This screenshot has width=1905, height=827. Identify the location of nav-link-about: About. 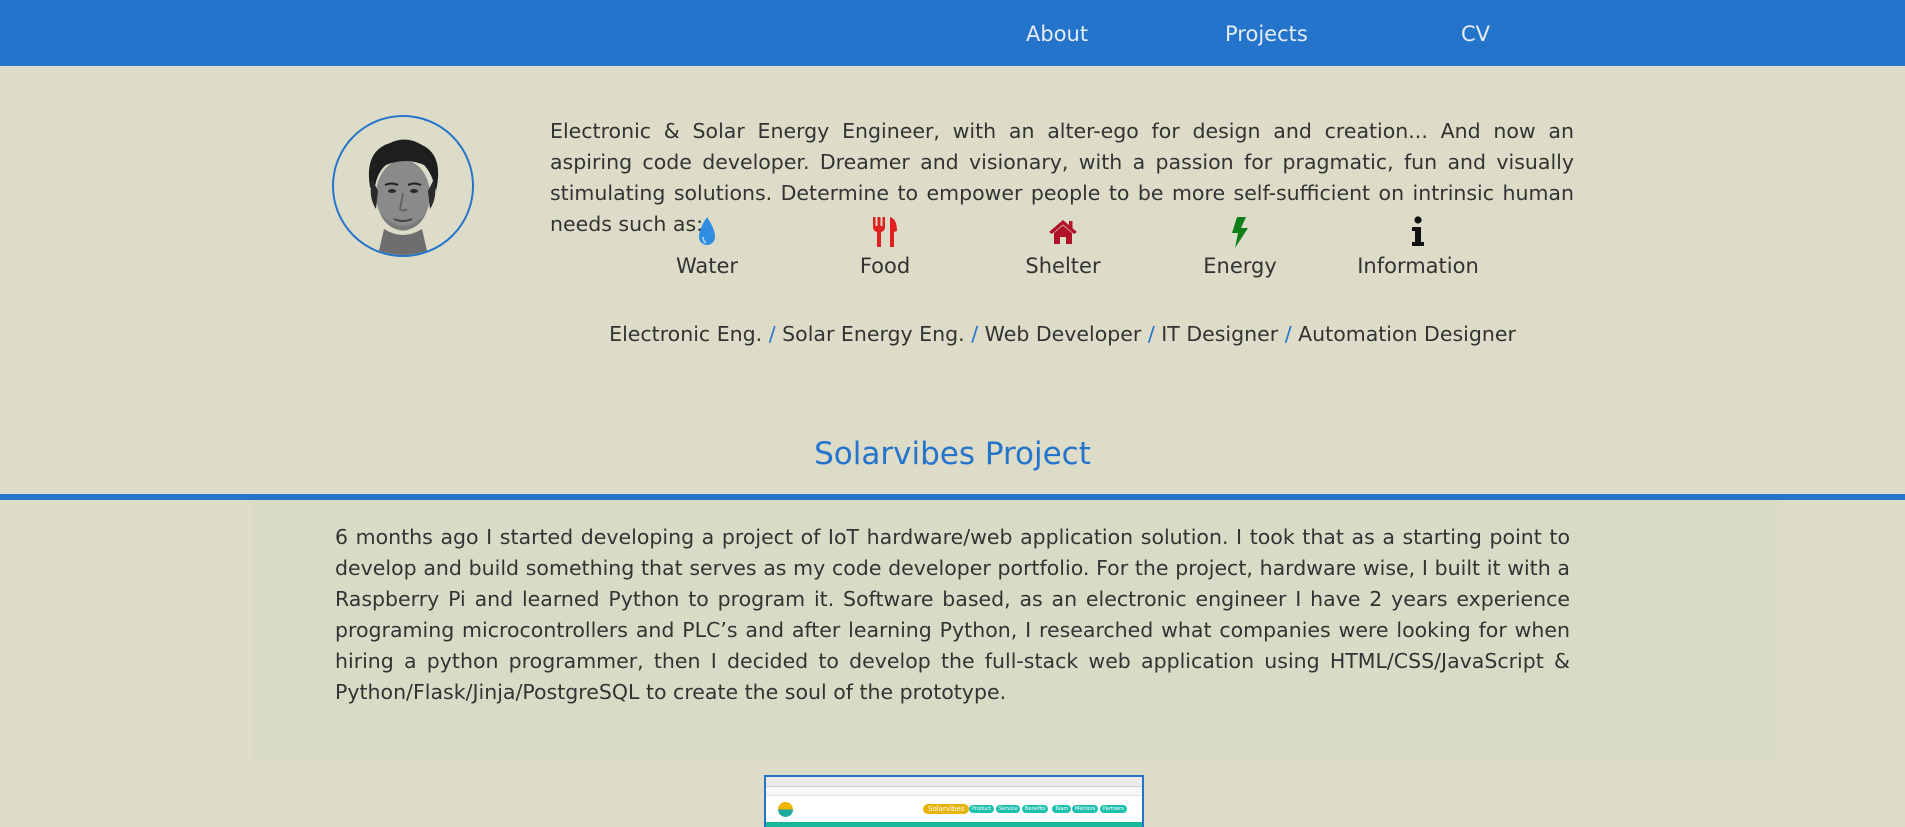
(1057, 33).